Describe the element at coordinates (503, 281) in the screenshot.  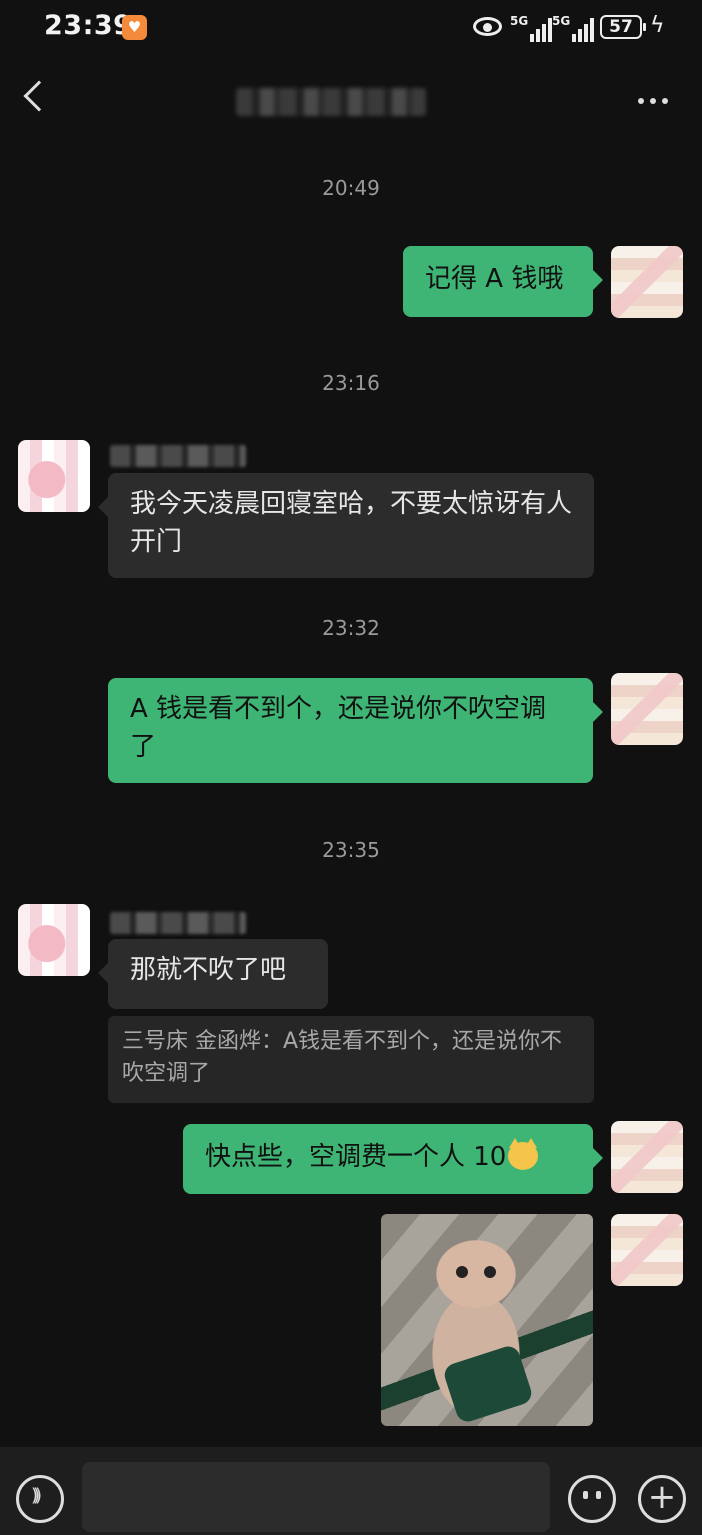
I see `message-bubble-me: 记得 A 钱哦` at that location.